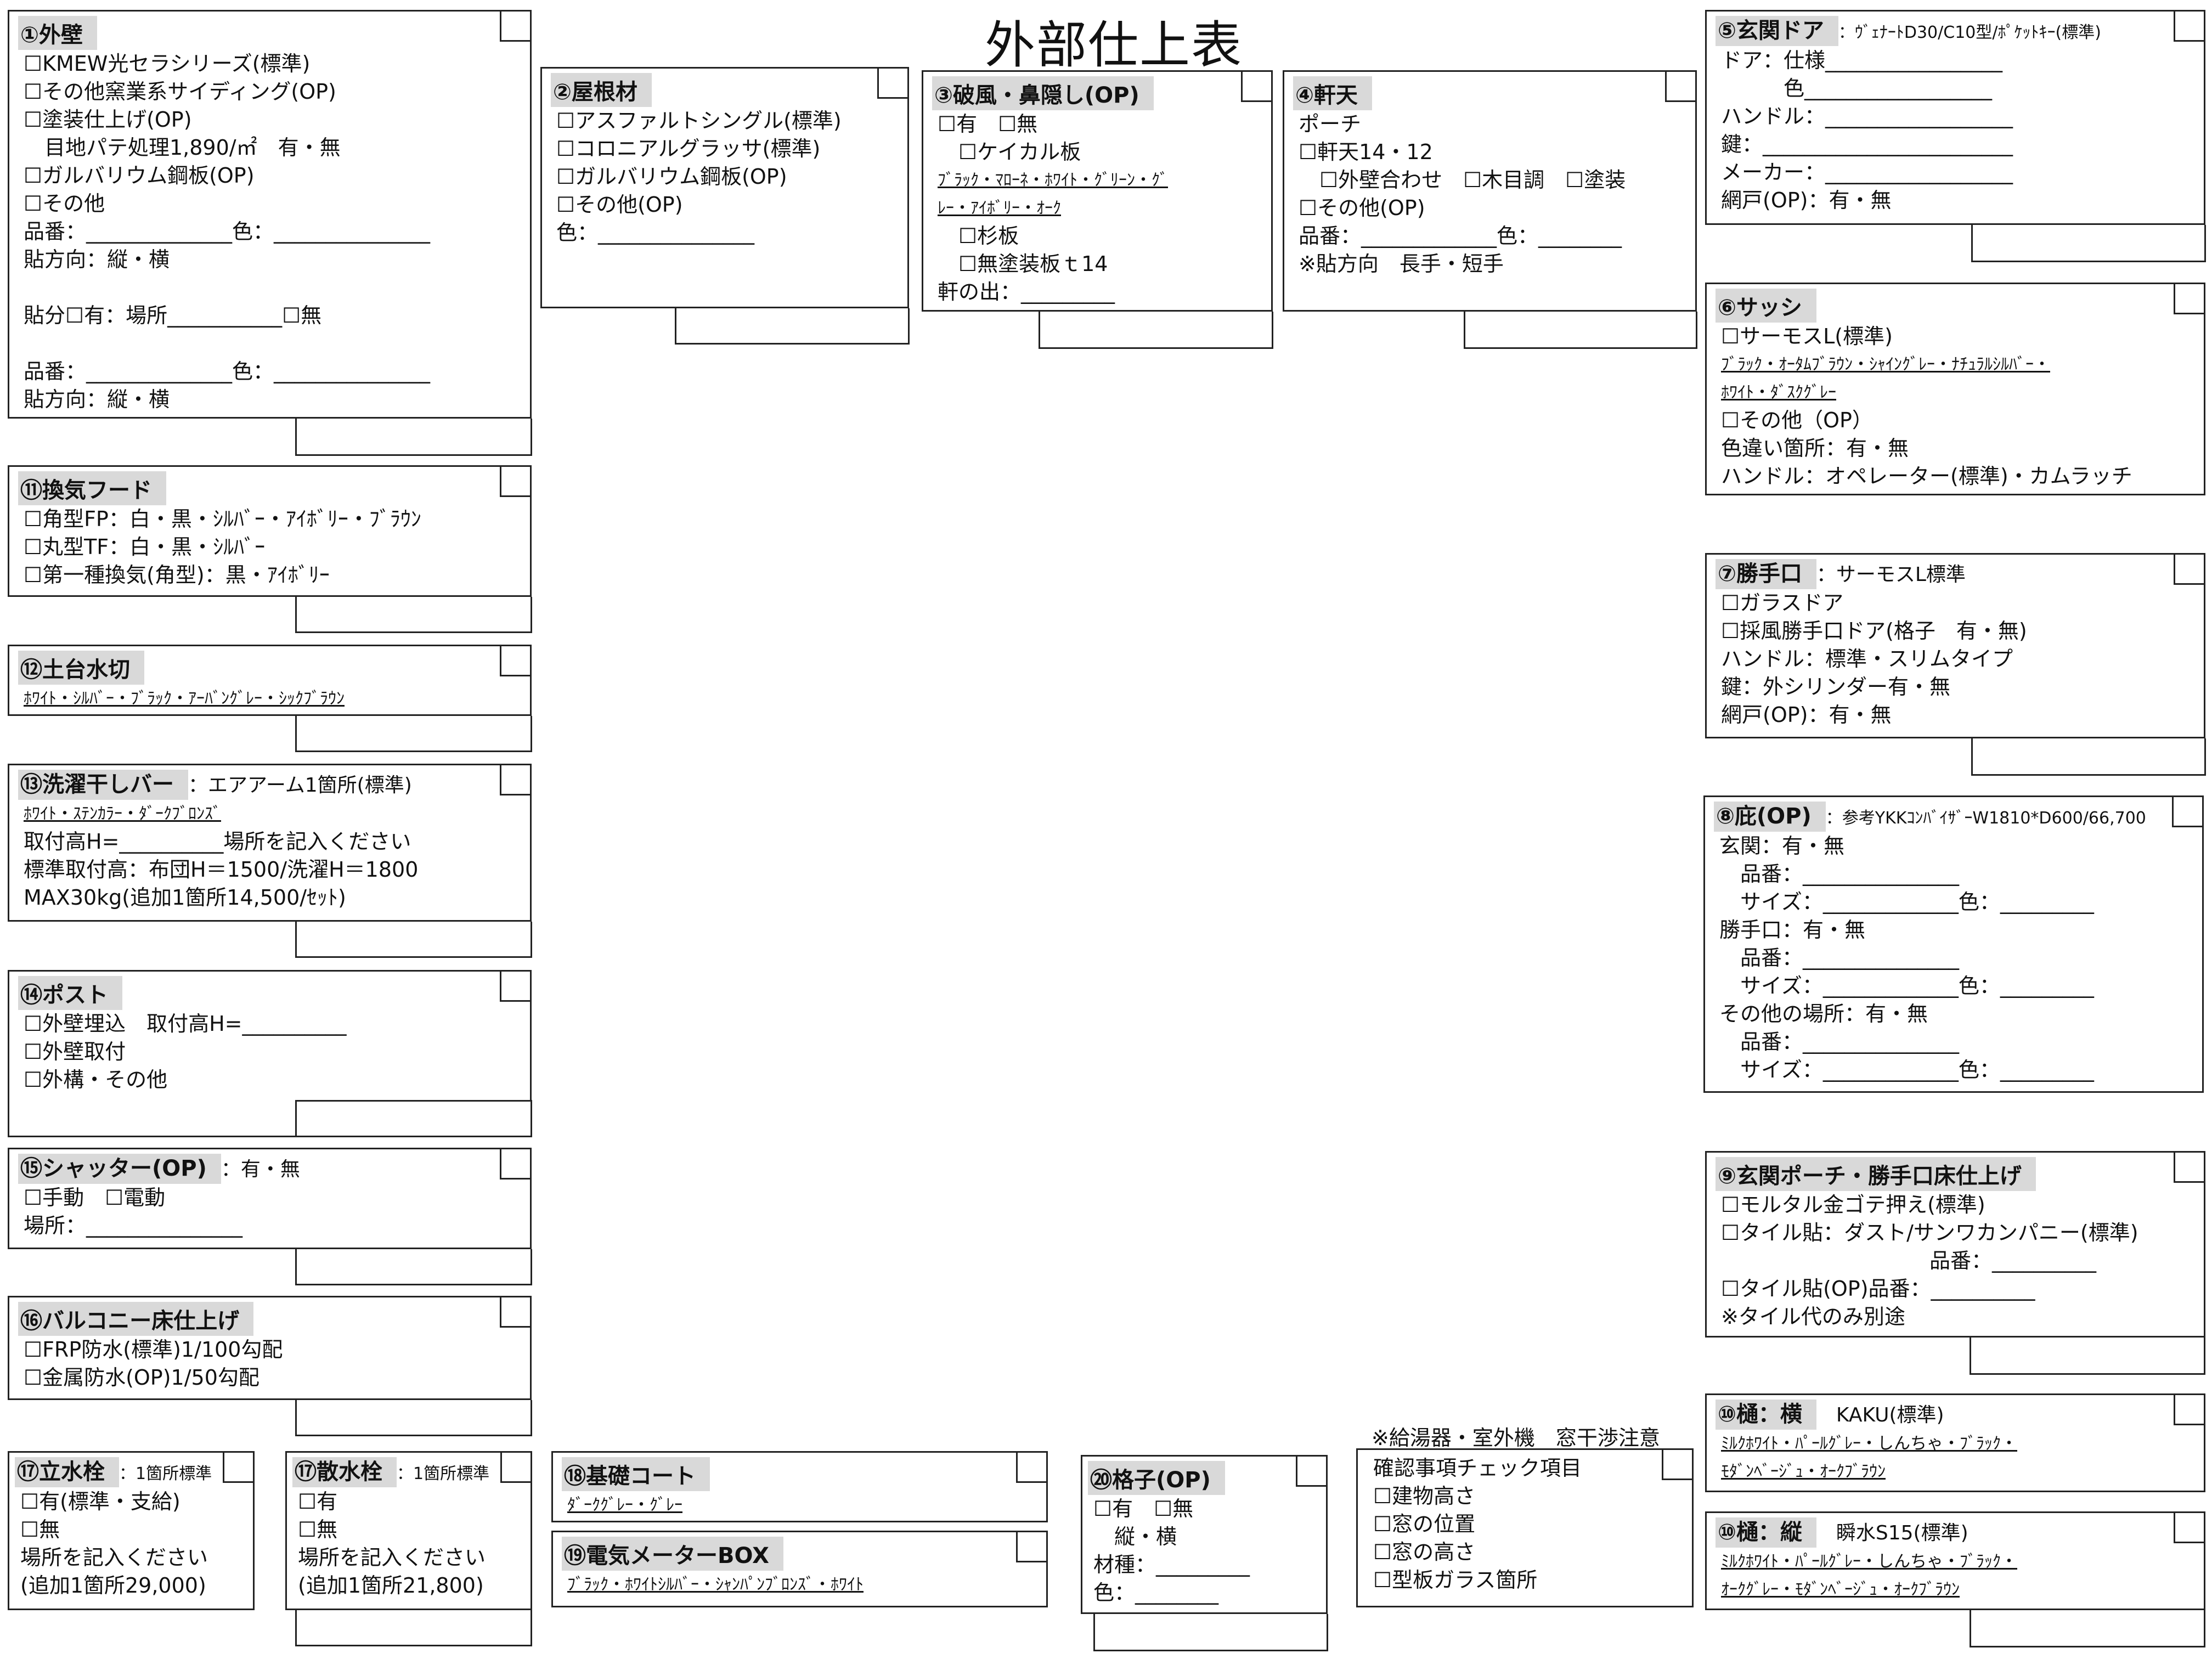 Image resolution: width=2212 pixels, height=1659 pixels. I want to click on line: ☐丸型TF：白・黒・ｼﾙﾊﾞｰ, so click(145, 547).